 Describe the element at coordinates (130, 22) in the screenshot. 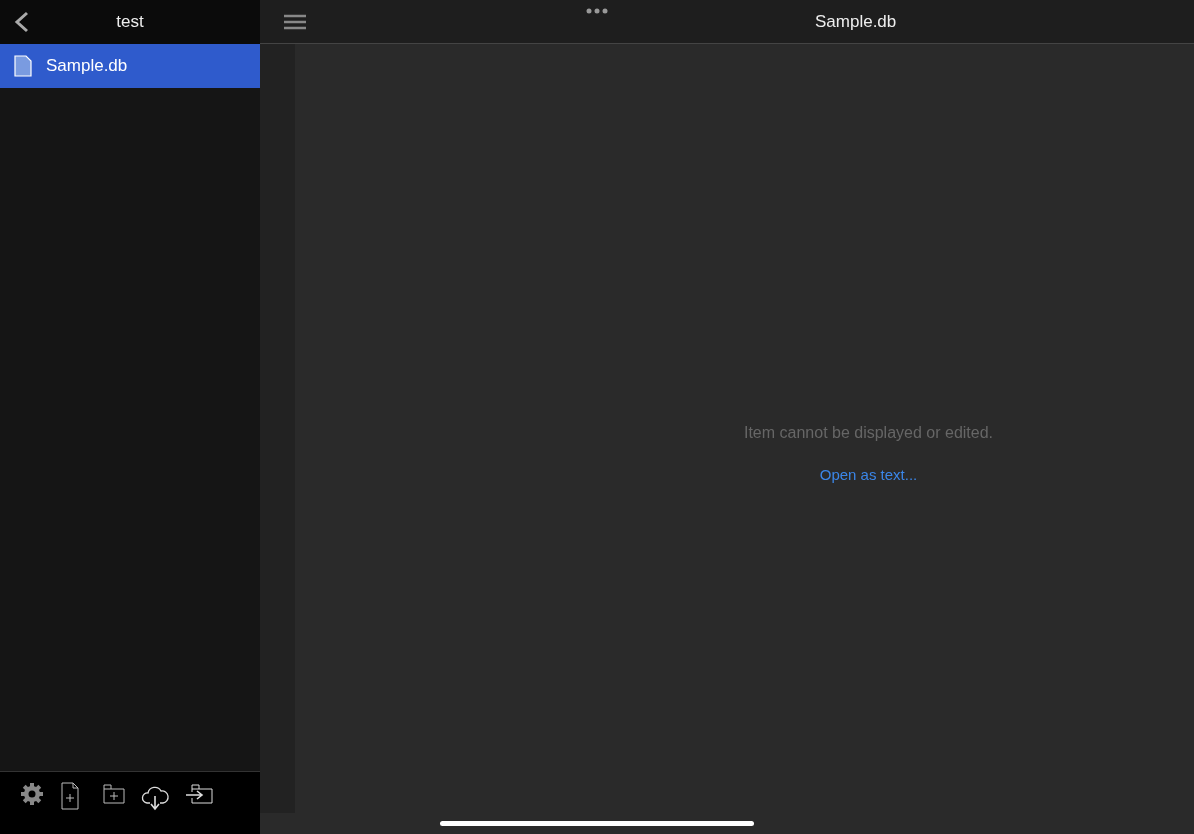

I see `folder-title: test` at that location.